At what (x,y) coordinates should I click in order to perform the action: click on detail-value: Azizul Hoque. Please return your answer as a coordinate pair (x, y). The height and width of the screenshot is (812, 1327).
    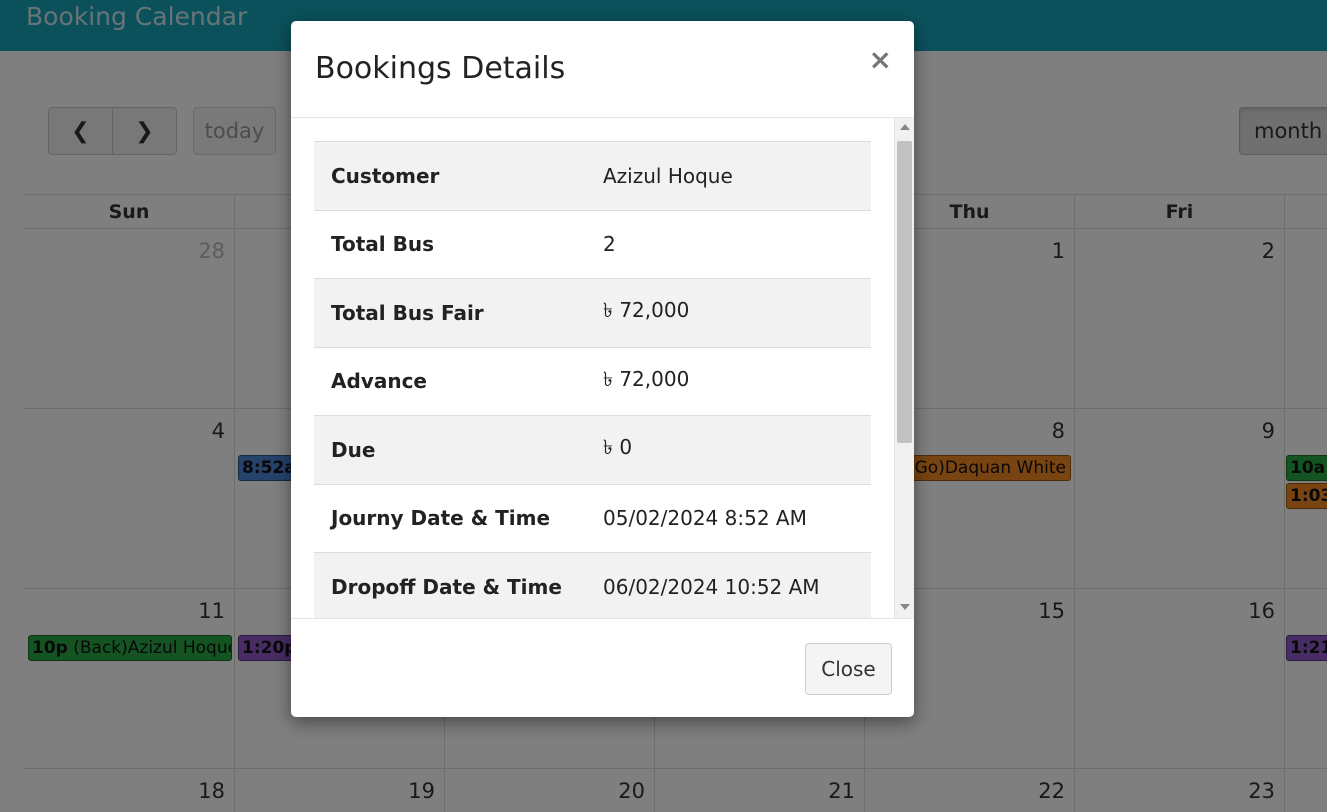
    Looking at the image, I should click on (668, 175).